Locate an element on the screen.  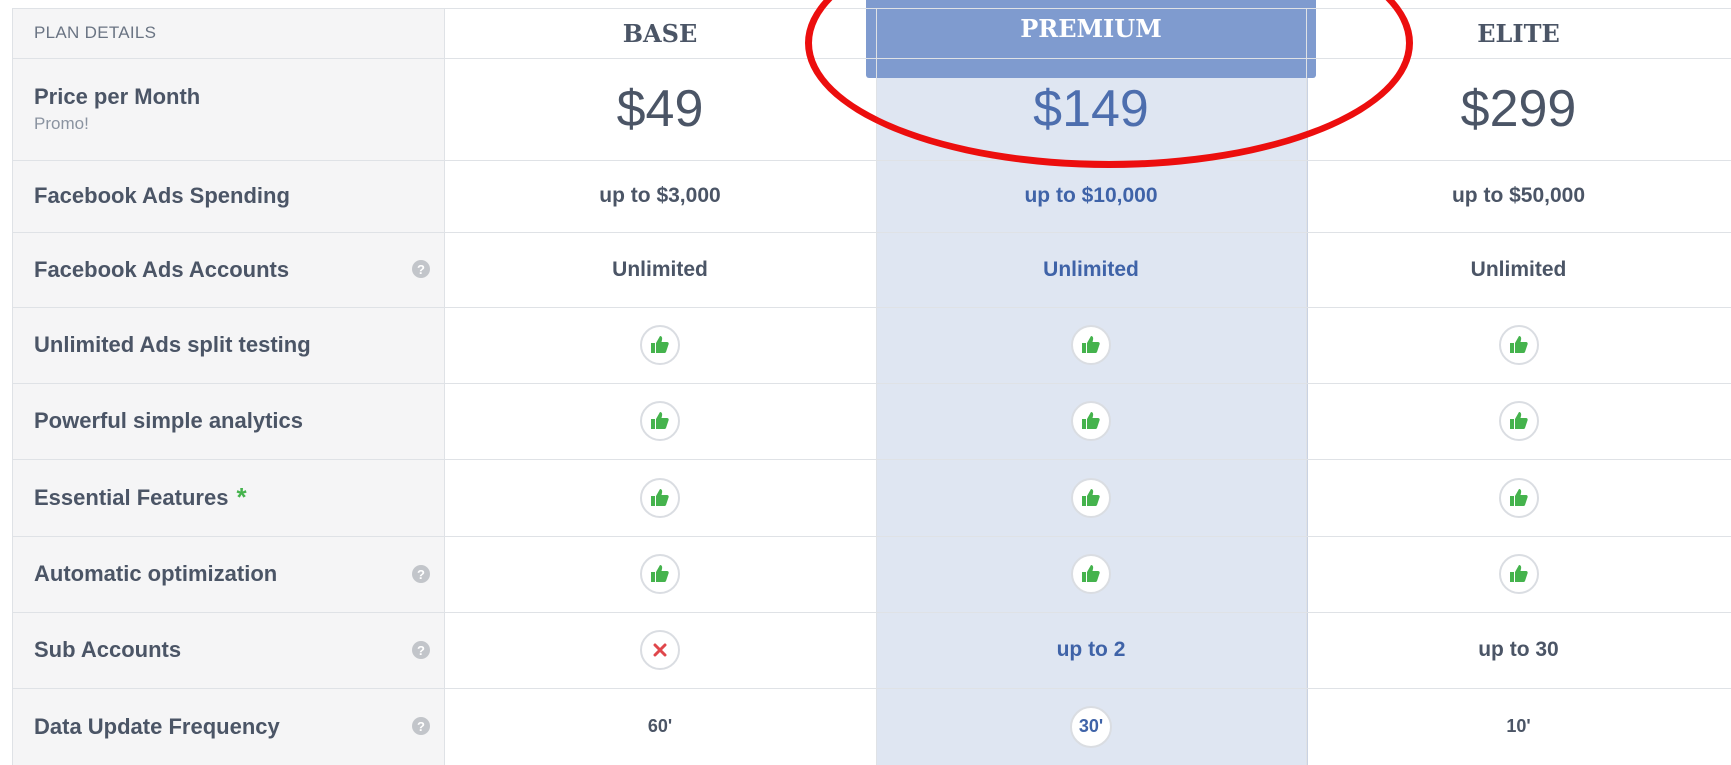
value-elite-facebook-ads-accounts: Unlimited is located at coordinates (1518, 269).